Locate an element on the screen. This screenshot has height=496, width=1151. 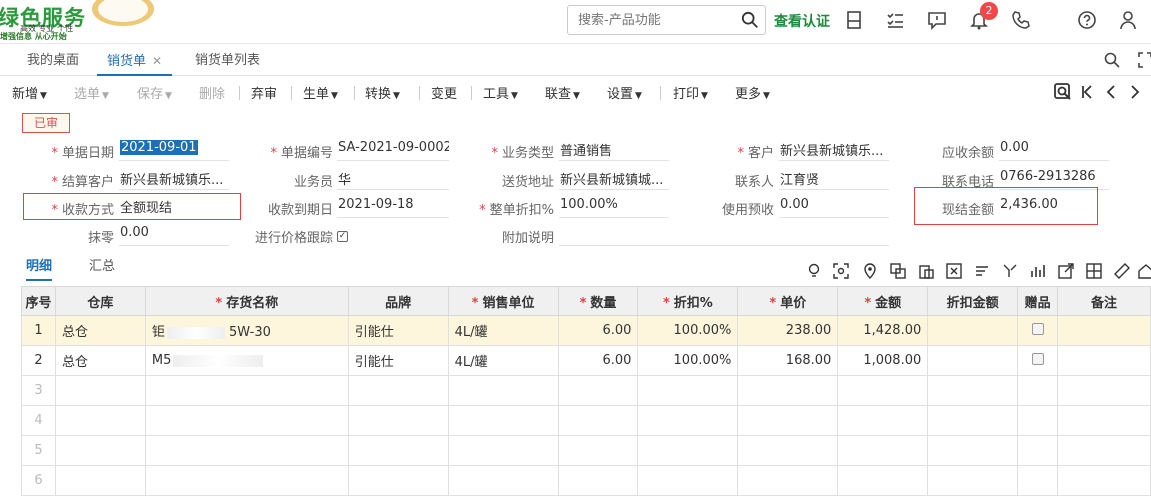
cell-item-name: M5 is located at coordinates (246, 360).